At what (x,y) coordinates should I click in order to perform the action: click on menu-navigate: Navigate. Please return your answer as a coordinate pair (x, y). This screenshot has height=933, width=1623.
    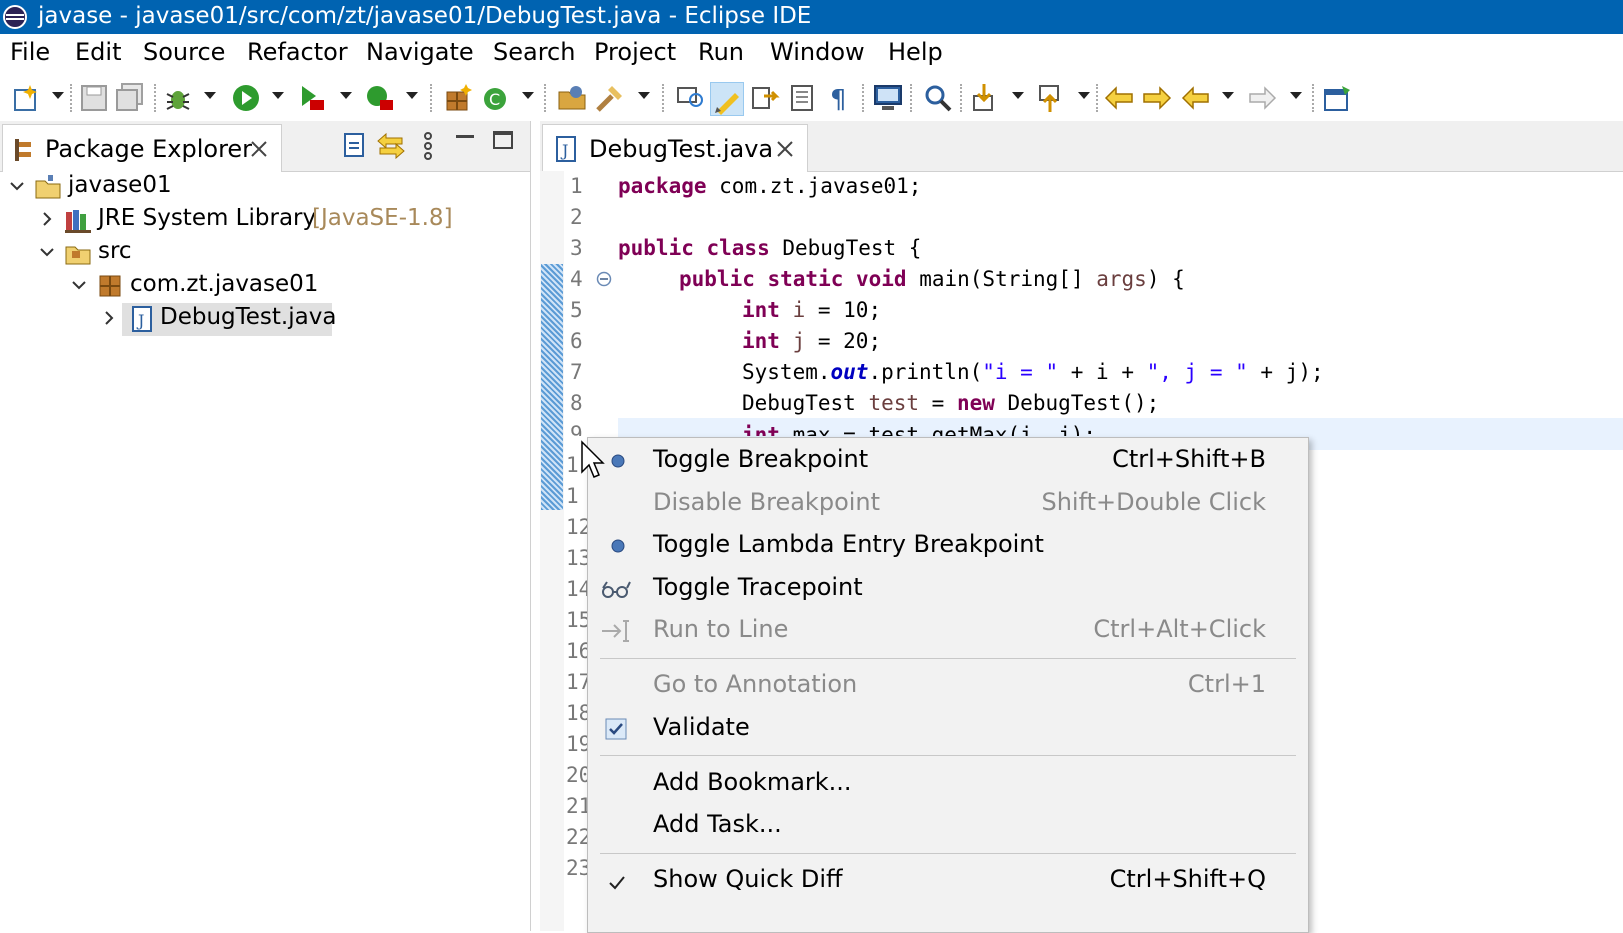
    Looking at the image, I should click on (420, 52).